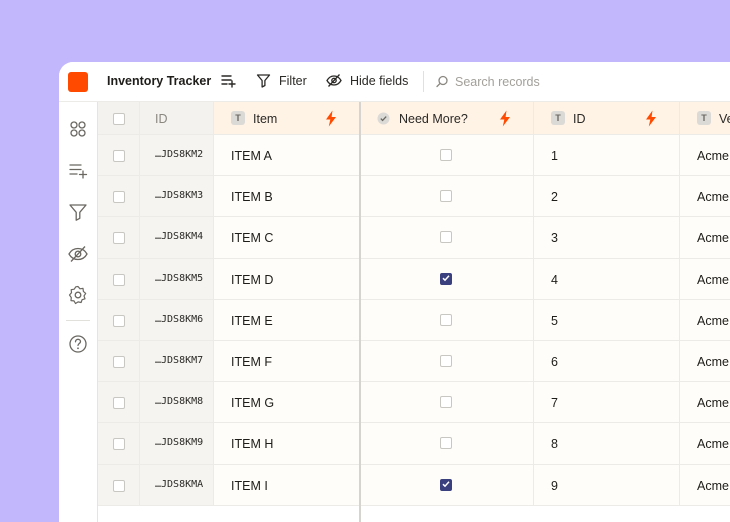 This screenshot has height=522, width=730. I want to click on filter-button: Filter, so click(293, 81).